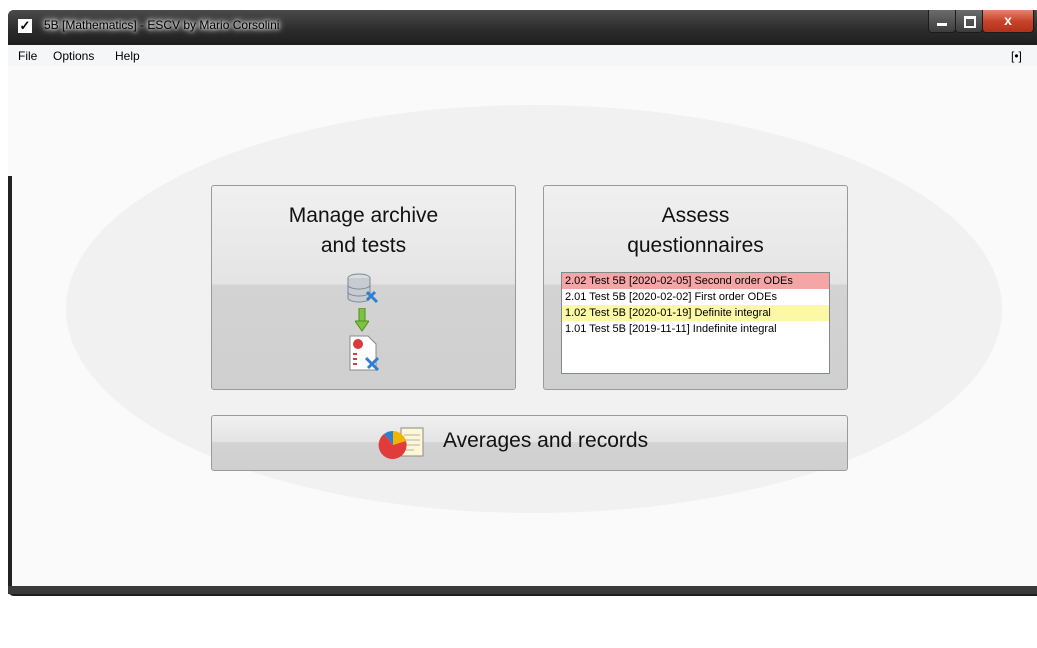 The width and height of the screenshot is (1037, 648). Describe the element at coordinates (1016, 56) in the screenshot. I see `menu-layout-toggle: [•]` at that location.